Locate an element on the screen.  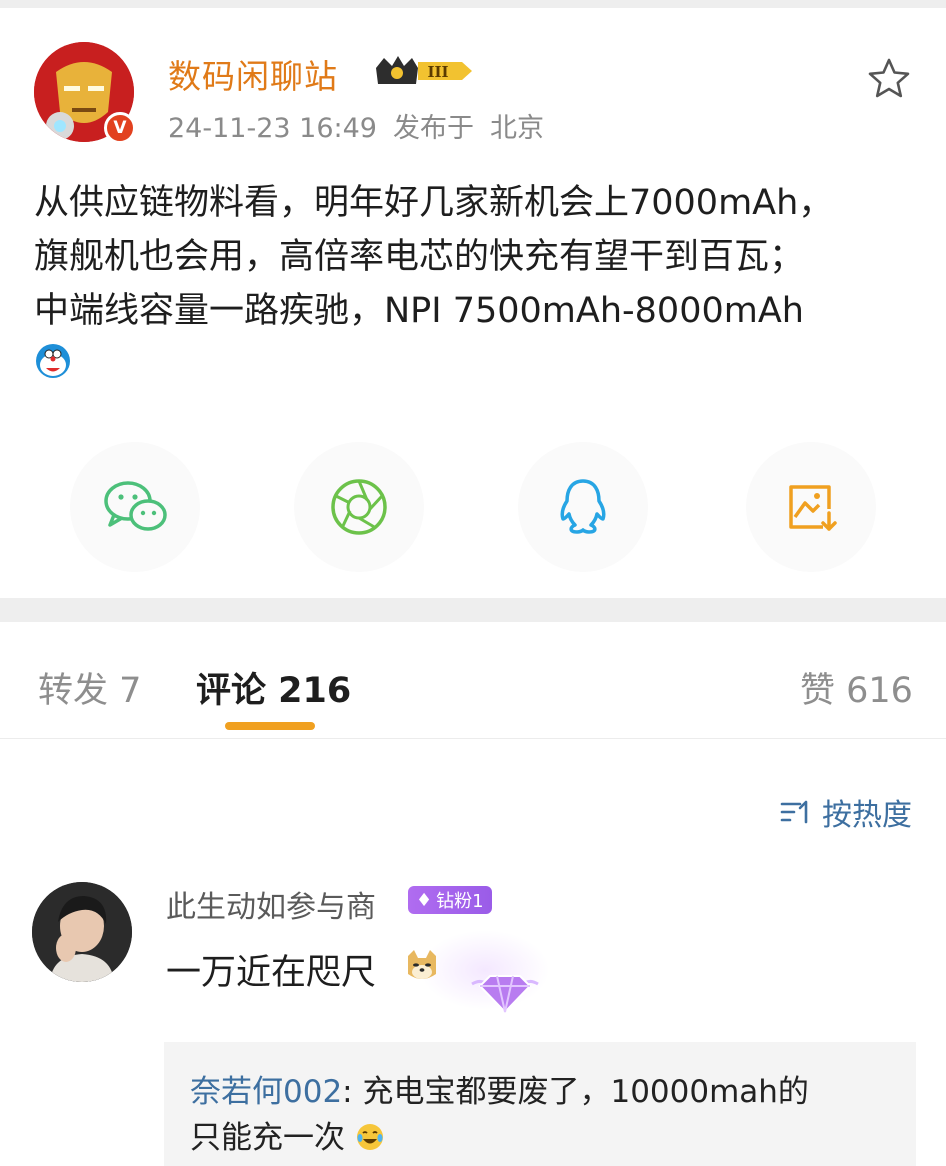
post-line: 旗舰机也会用，高倍率电芯的快充有望干到百瓦； is located at coordinates (419, 257).